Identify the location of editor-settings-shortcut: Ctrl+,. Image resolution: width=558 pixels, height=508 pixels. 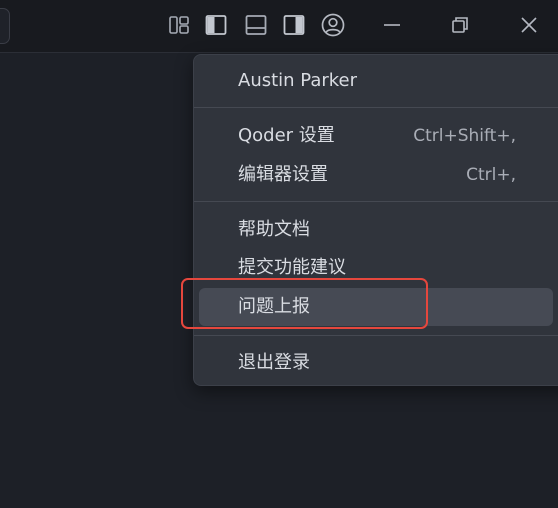
(491, 175).